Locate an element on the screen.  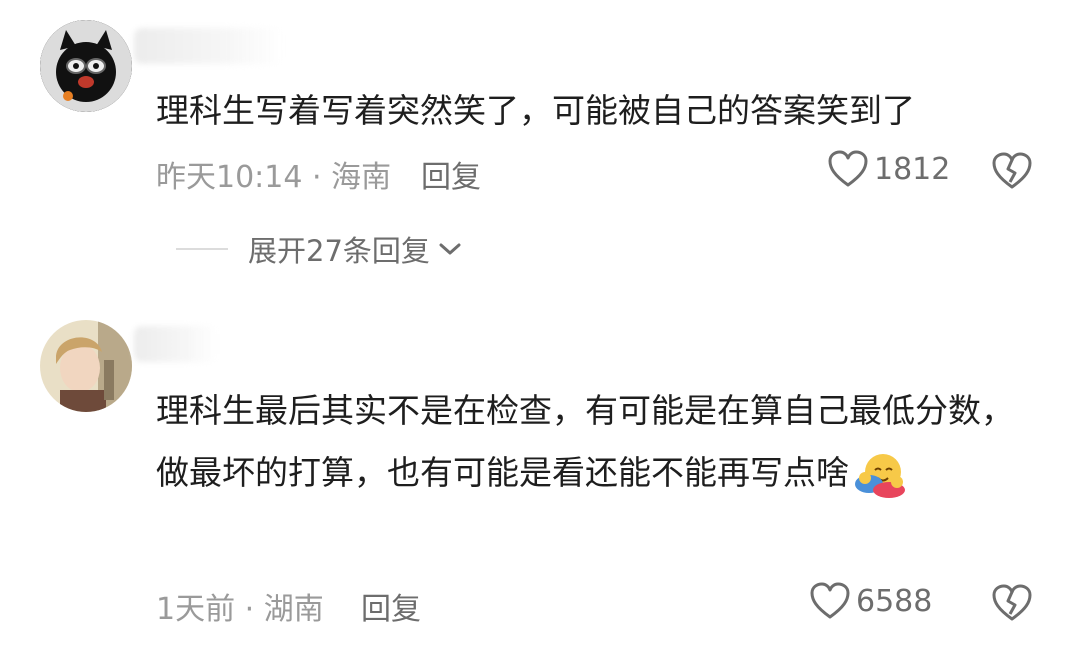
divider-line is located at coordinates (202, 249).